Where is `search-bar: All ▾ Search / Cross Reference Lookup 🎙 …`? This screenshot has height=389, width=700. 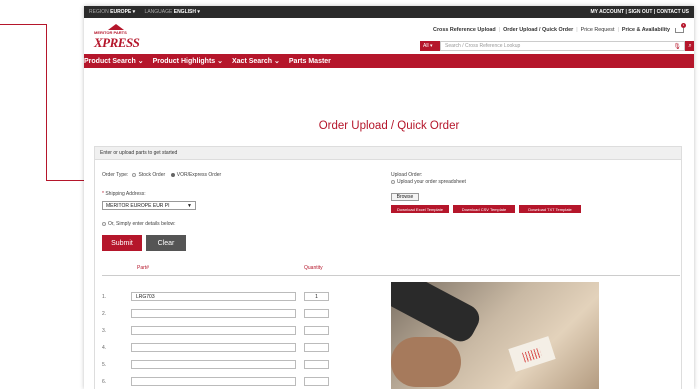
search-bar: All ▾ Search / Cross Reference Lookup 🎙 … is located at coordinates (557, 46).